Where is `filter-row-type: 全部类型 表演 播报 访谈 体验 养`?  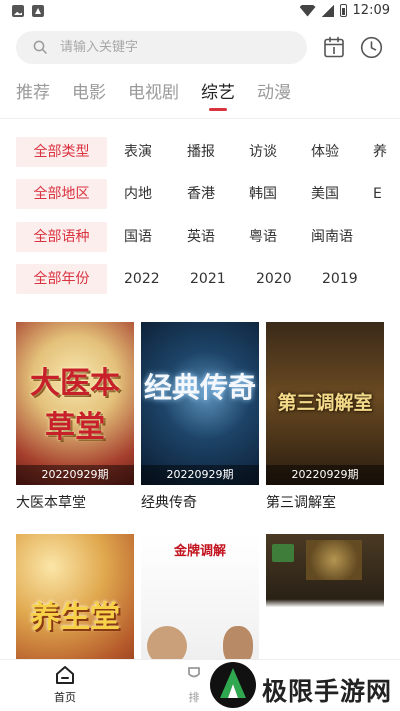 filter-row-type: 全部类型 表演 播报 访谈 体验 养 is located at coordinates (200, 152).